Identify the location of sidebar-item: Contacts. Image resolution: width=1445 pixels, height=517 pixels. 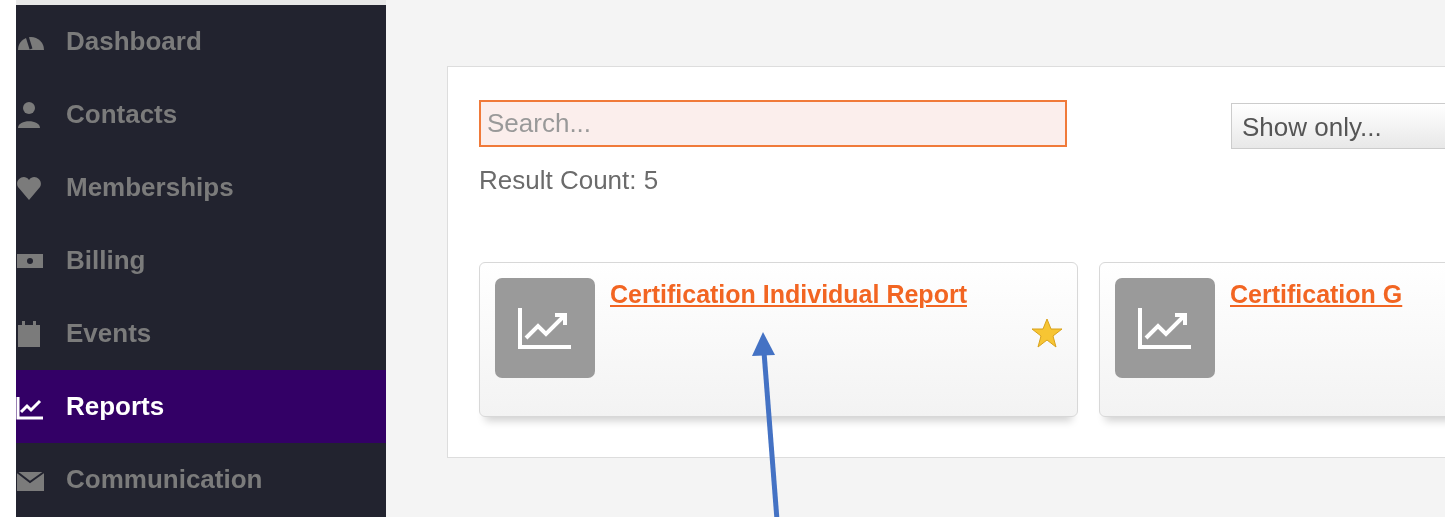
(201, 114).